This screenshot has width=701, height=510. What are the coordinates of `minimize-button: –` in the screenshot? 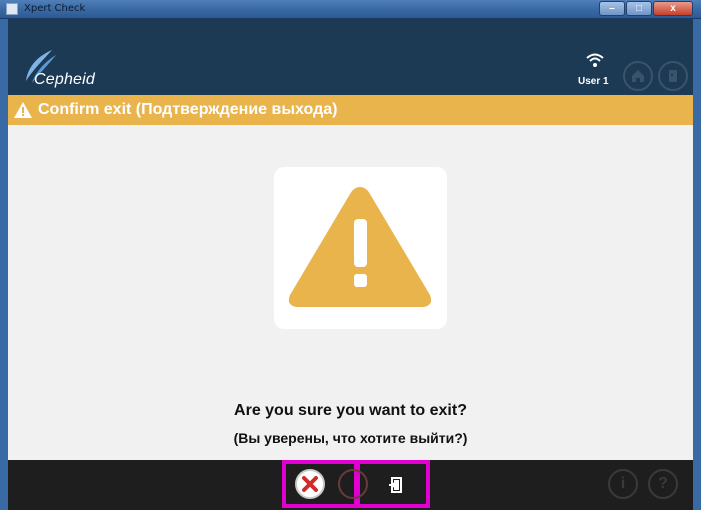 It's located at (612, 8).